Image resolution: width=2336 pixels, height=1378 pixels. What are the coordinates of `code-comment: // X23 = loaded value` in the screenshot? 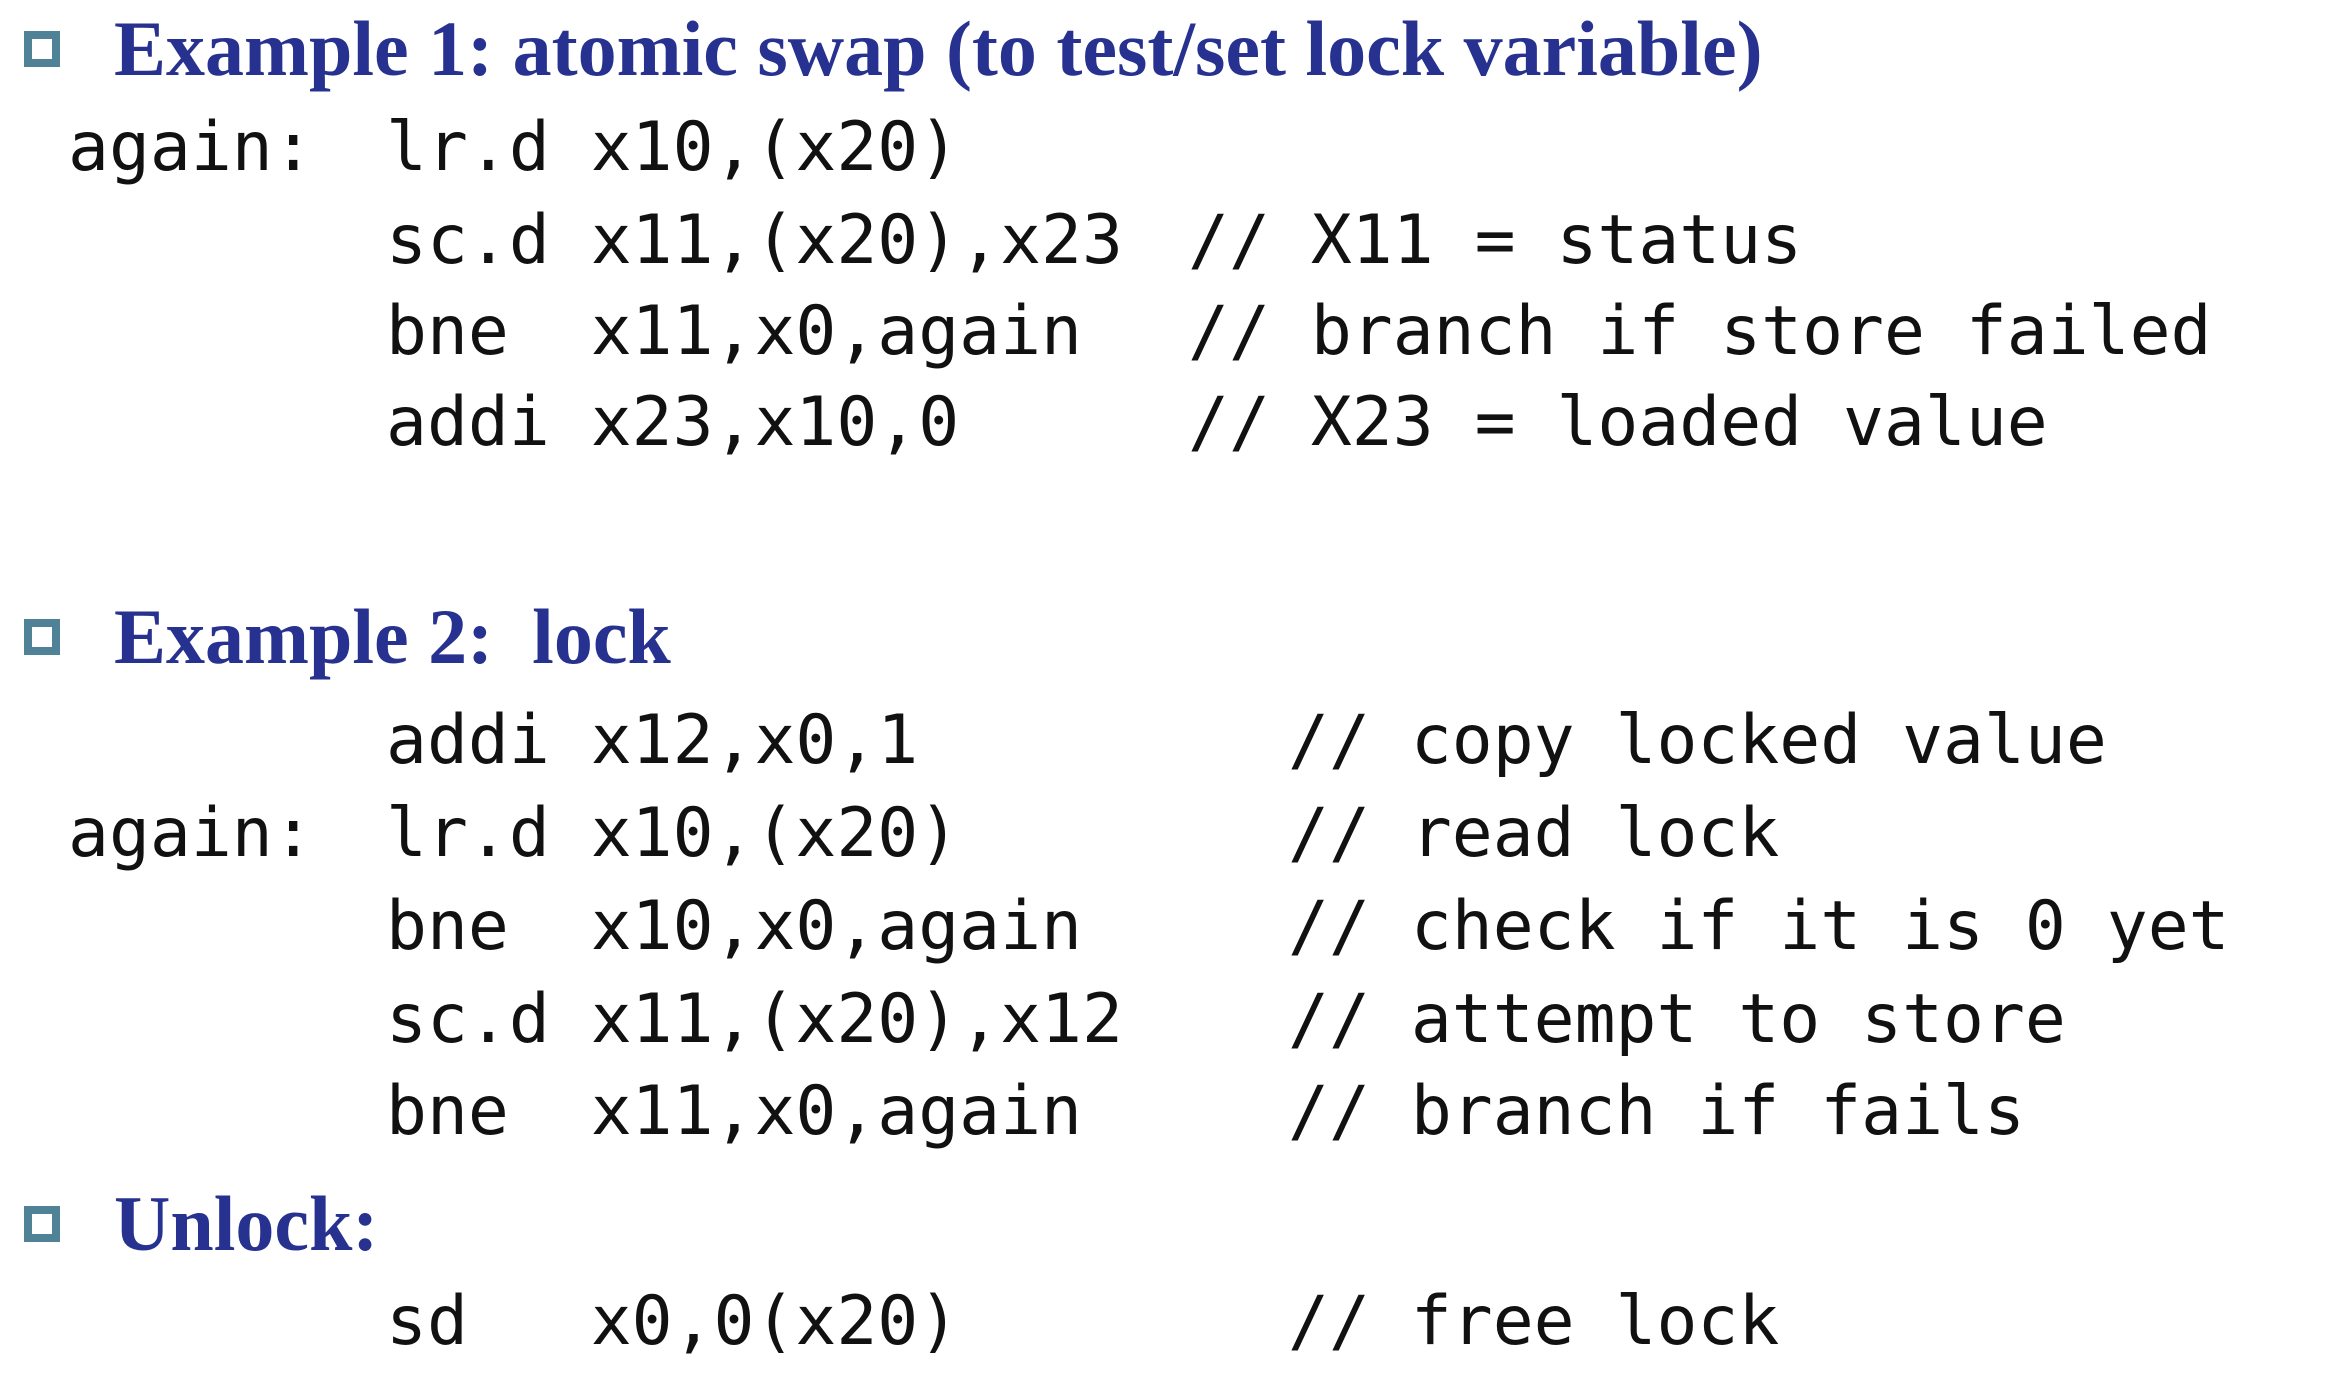 It's located at (1618, 422).